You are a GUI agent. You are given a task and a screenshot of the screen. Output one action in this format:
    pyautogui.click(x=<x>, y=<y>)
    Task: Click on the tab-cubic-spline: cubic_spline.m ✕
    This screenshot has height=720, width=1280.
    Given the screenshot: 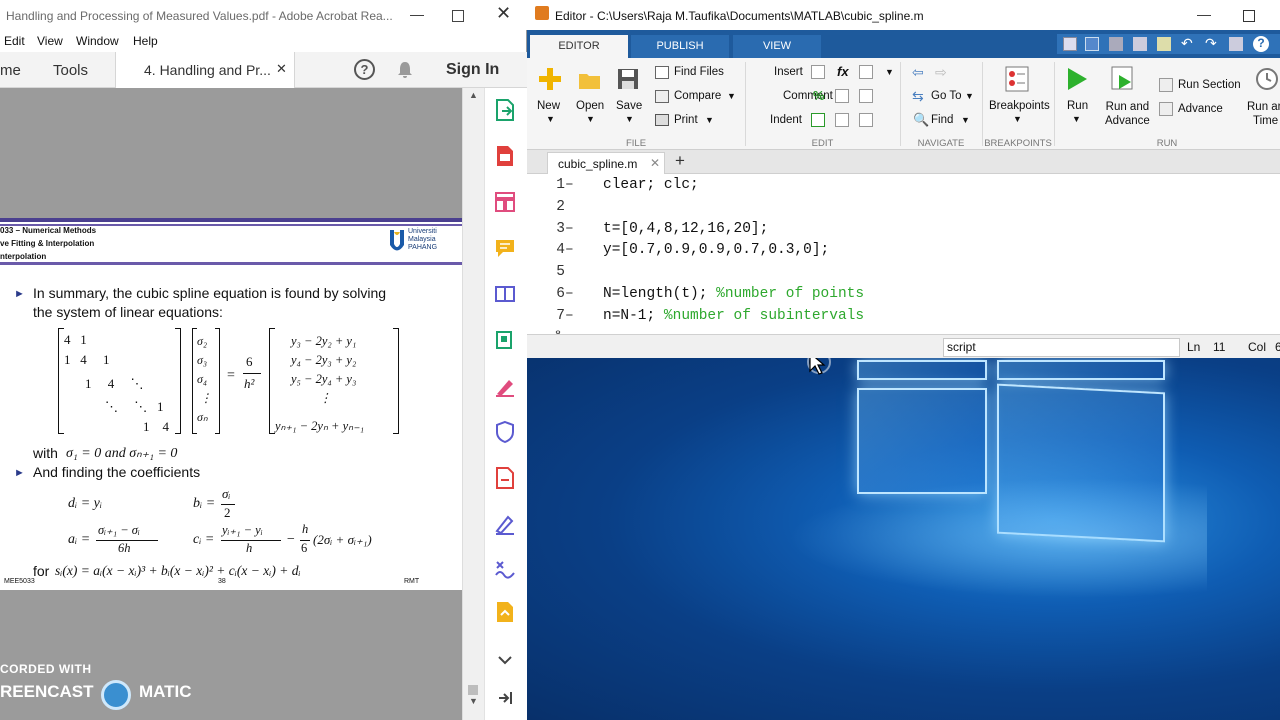 What is the action you would take?
    pyautogui.click(x=606, y=163)
    